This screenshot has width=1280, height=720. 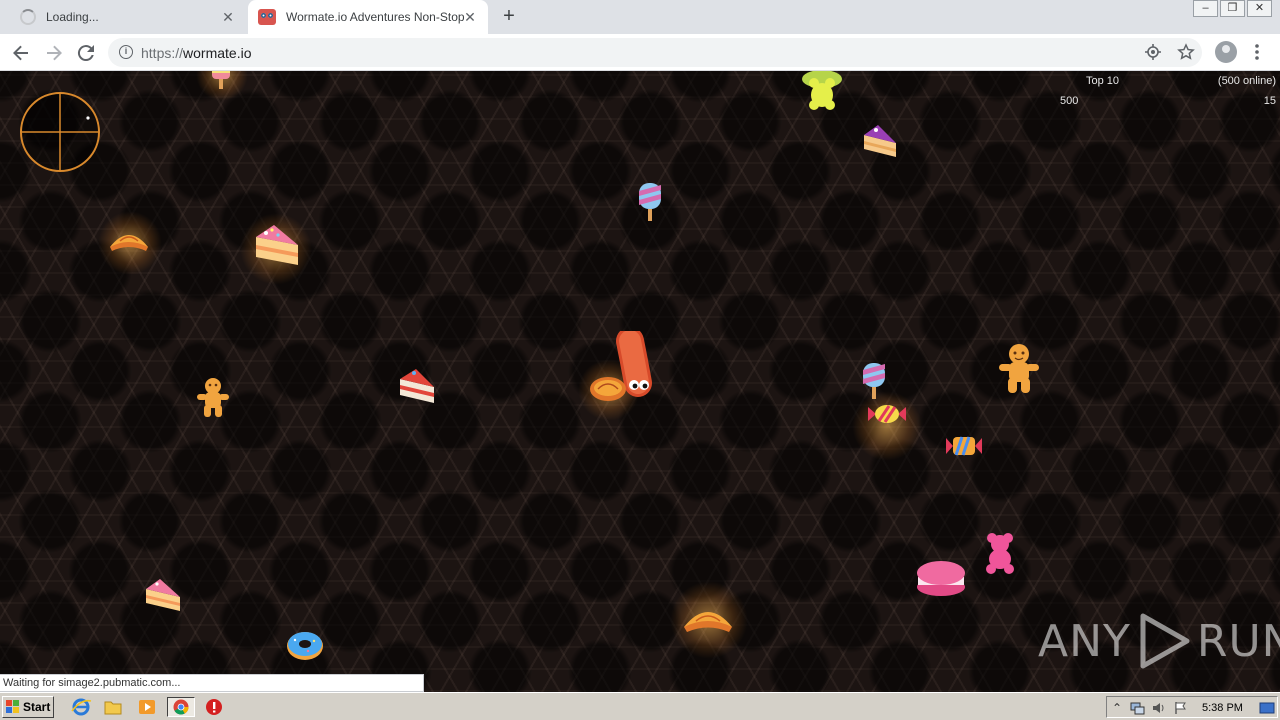 What do you see at coordinates (1186, 52) in the screenshot?
I see `star-icon` at bounding box center [1186, 52].